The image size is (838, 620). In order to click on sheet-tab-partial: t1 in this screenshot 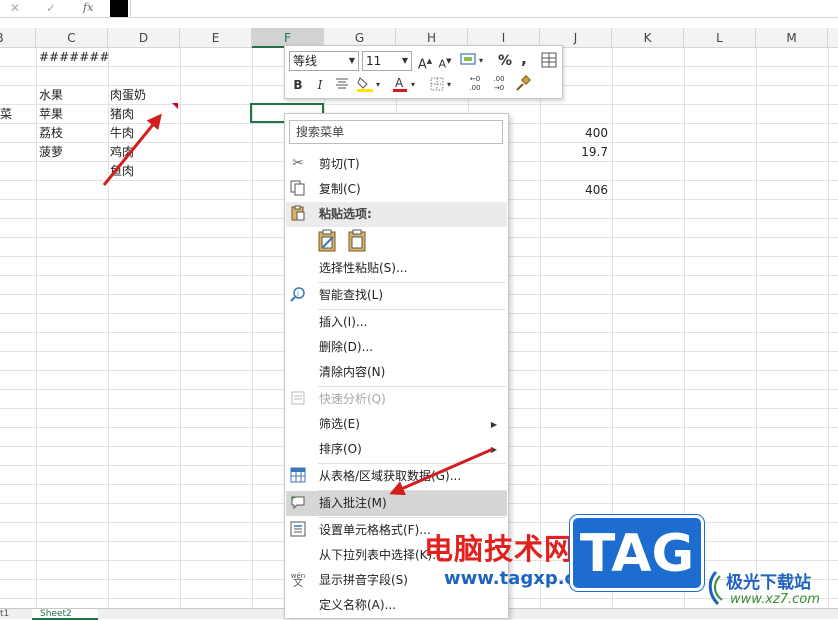, I will do `click(4, 614)`.